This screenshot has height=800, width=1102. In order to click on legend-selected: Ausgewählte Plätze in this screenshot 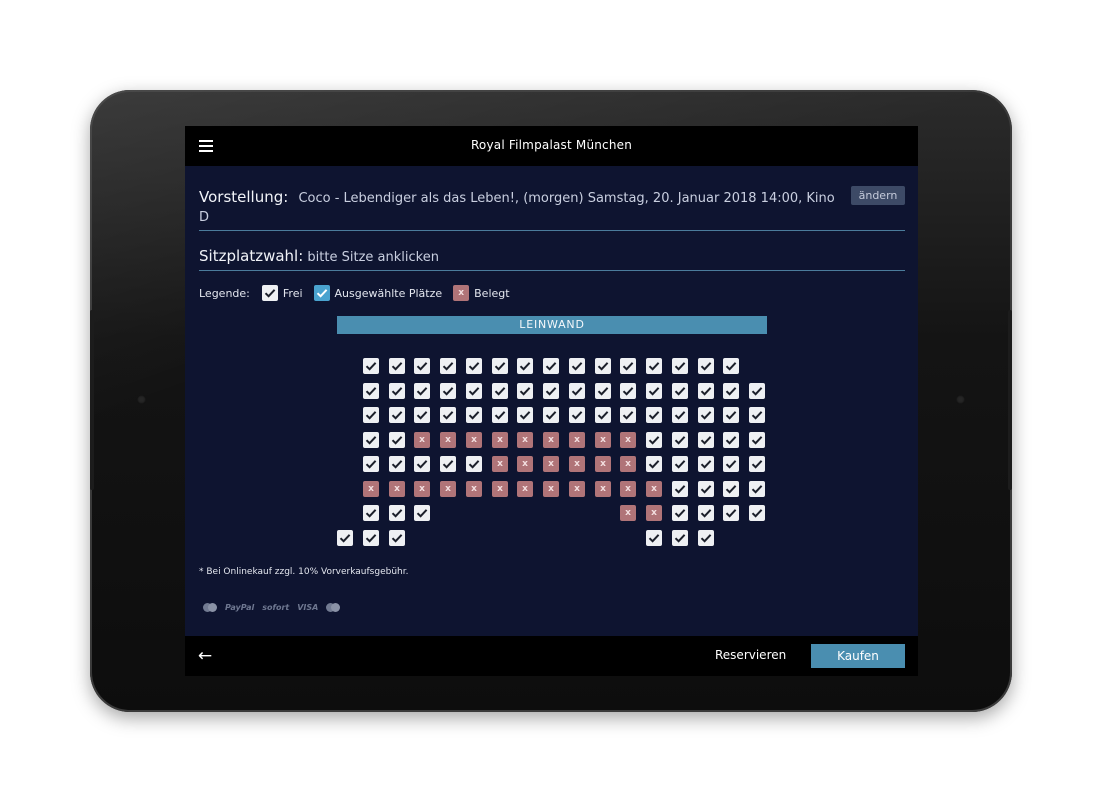, I will do `click(378, 293)`.